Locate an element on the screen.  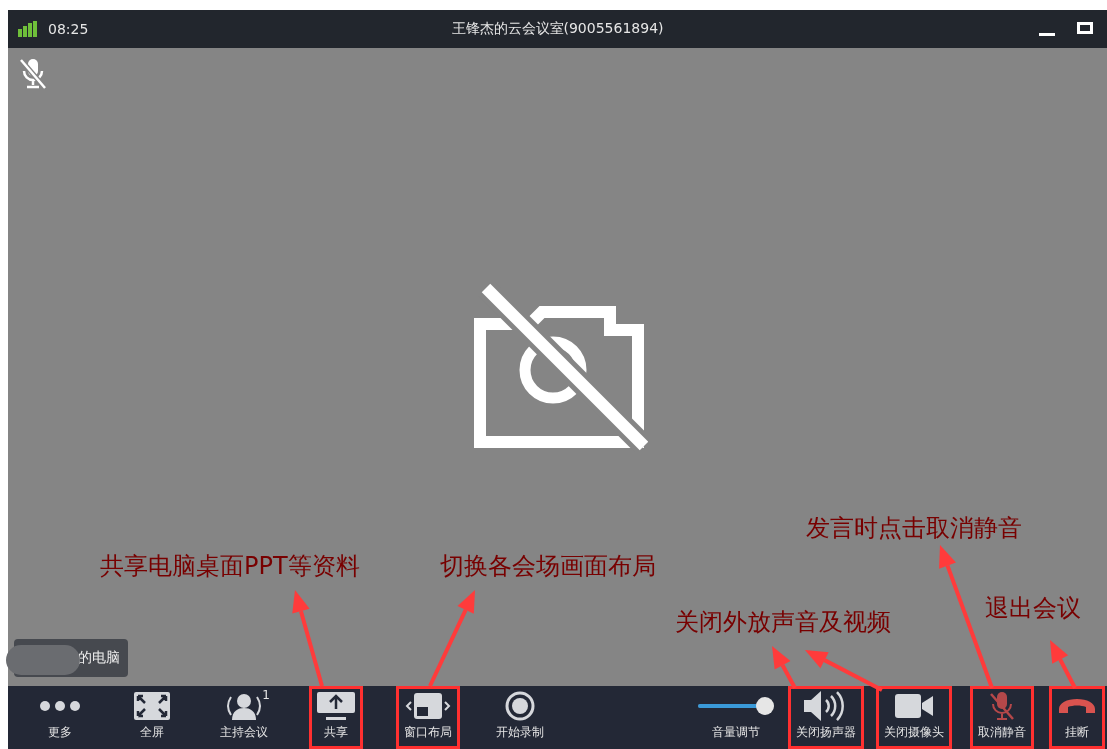
host-button: 1 主持会议 is located at coordinates (244, 717).